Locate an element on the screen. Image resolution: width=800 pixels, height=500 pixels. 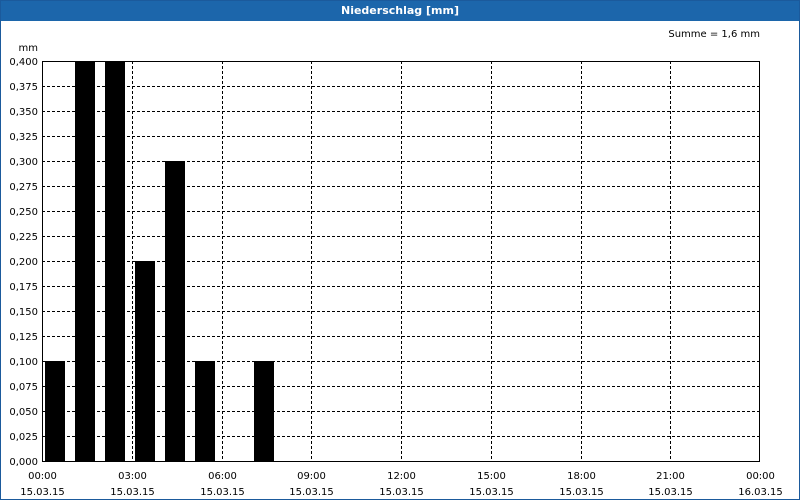
y-axis-label: mm is located at coordinates (28, 48).